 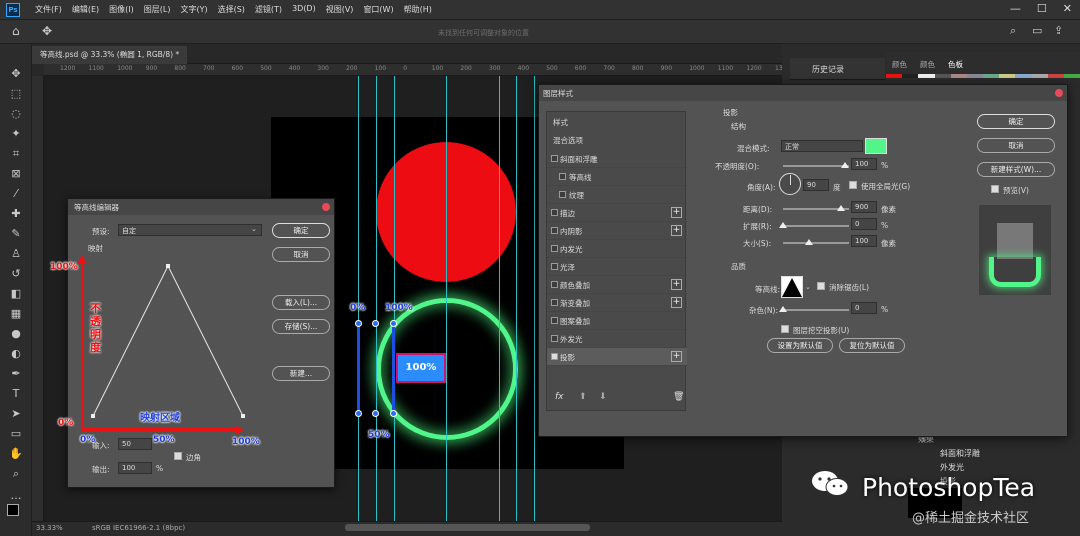 What do you see at coordinates (864, 164) in the screenshot?
I see `opacity-field: 100` at bounding box center [864, 164].